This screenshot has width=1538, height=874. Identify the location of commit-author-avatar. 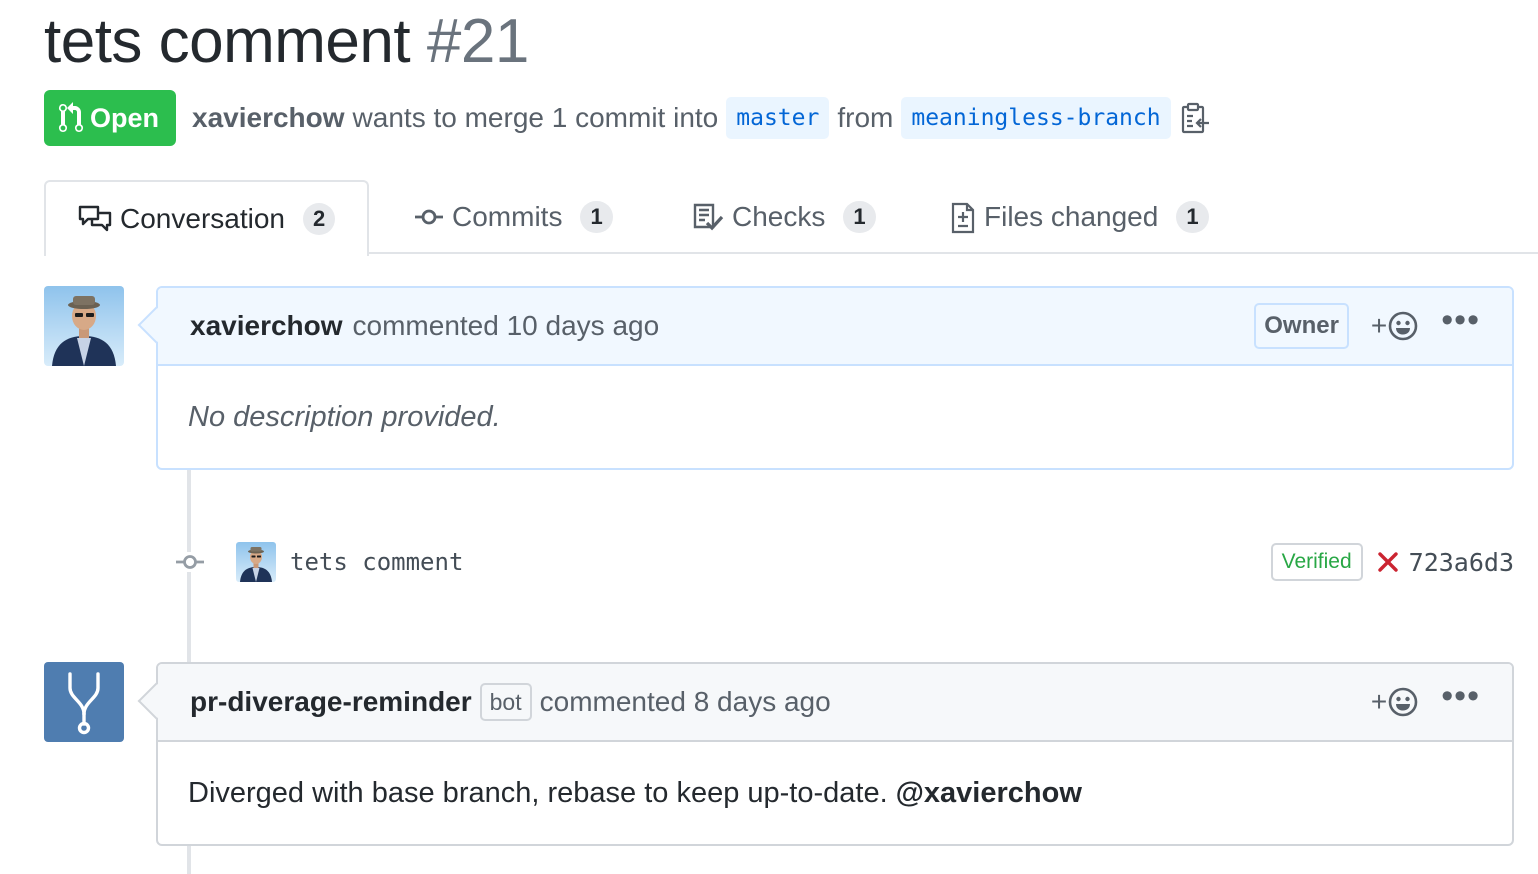
(256, 562).